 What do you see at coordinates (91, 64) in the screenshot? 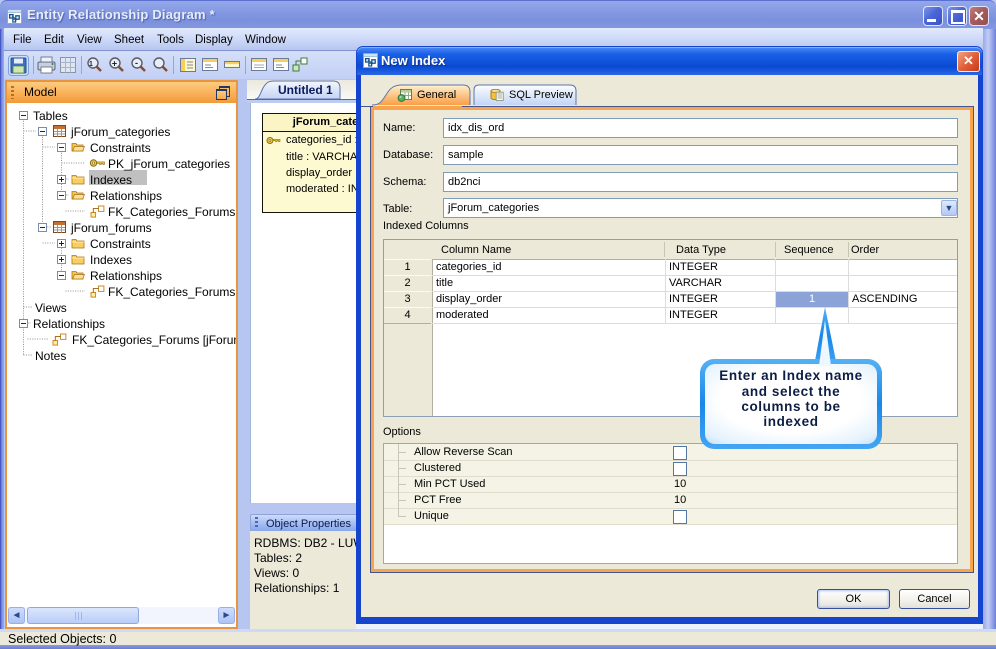
I see `svg-text: 1` at bounding box center [91, 64].